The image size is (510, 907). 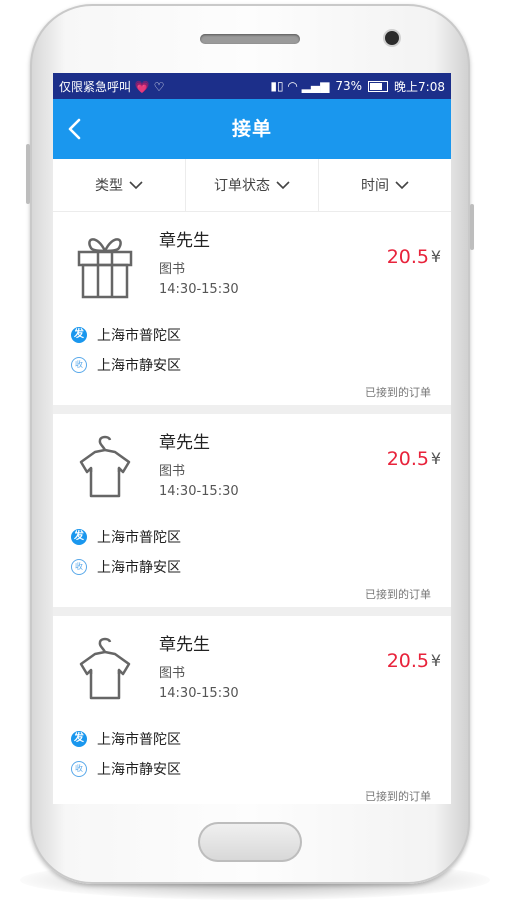 I want to click on page-title: 接单, so click(x=251, y=129).